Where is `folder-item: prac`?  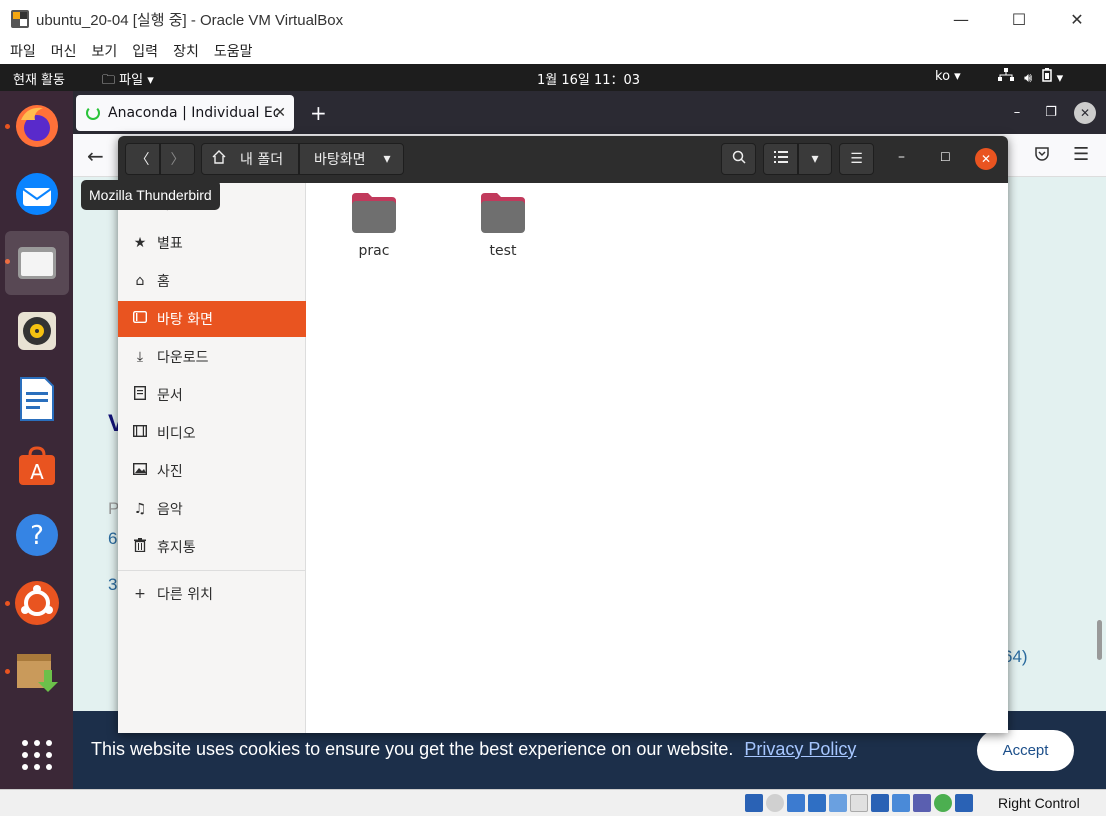 folder-item: prac is located at coordinates (374, 225).